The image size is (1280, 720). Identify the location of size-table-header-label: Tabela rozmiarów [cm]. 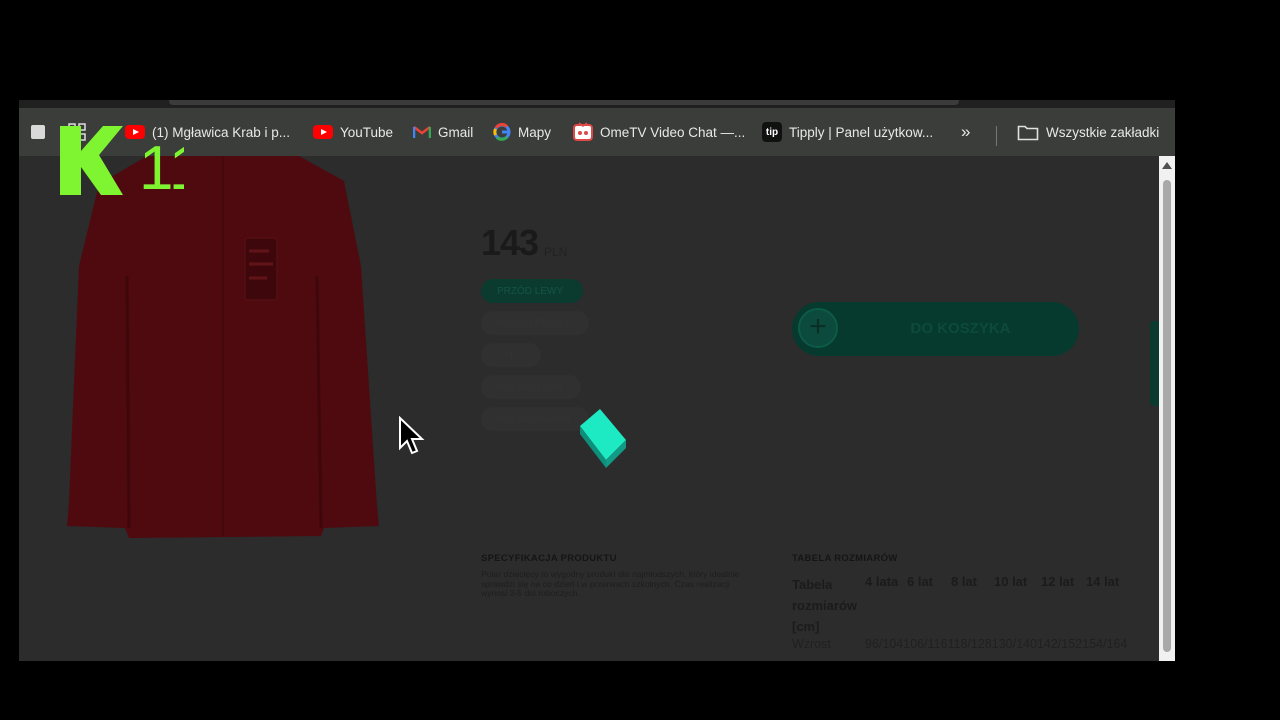
(825, 605).